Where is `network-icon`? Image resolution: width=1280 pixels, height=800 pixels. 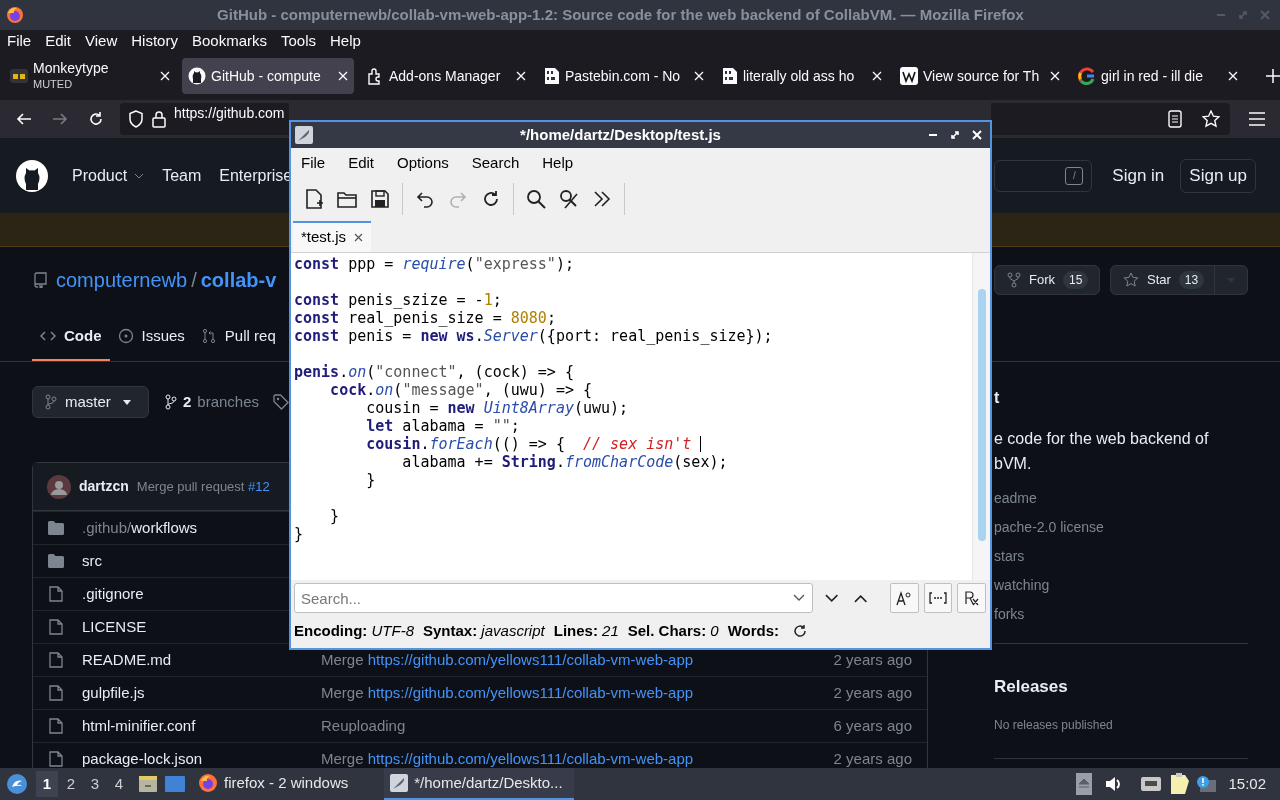 network-icon is located at coordinates (1151, 784).